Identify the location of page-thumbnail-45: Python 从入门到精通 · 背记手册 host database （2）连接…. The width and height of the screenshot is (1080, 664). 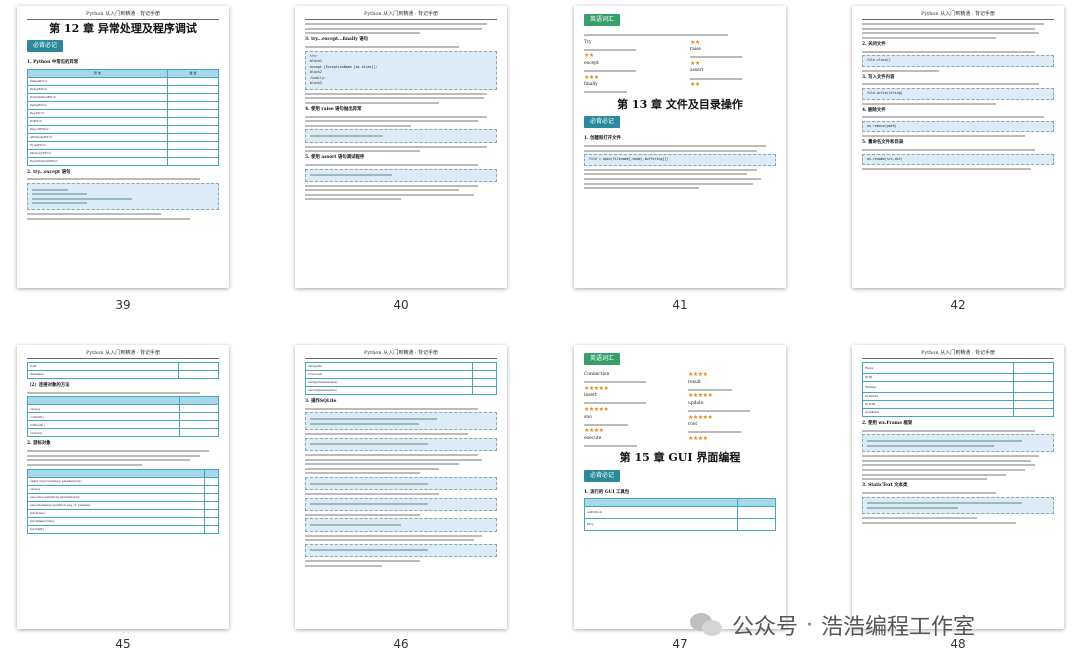
(123, 487).